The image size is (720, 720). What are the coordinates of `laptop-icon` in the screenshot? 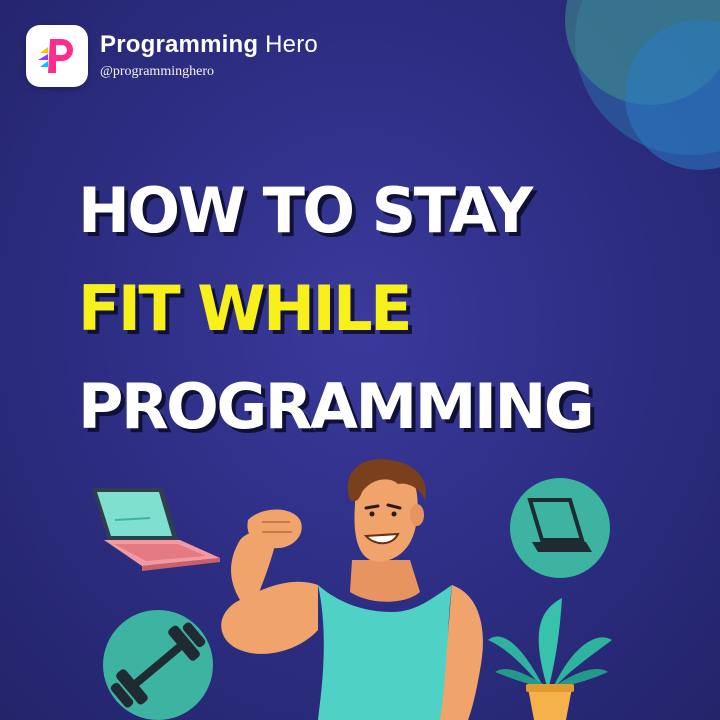 It's located at (156, 529).